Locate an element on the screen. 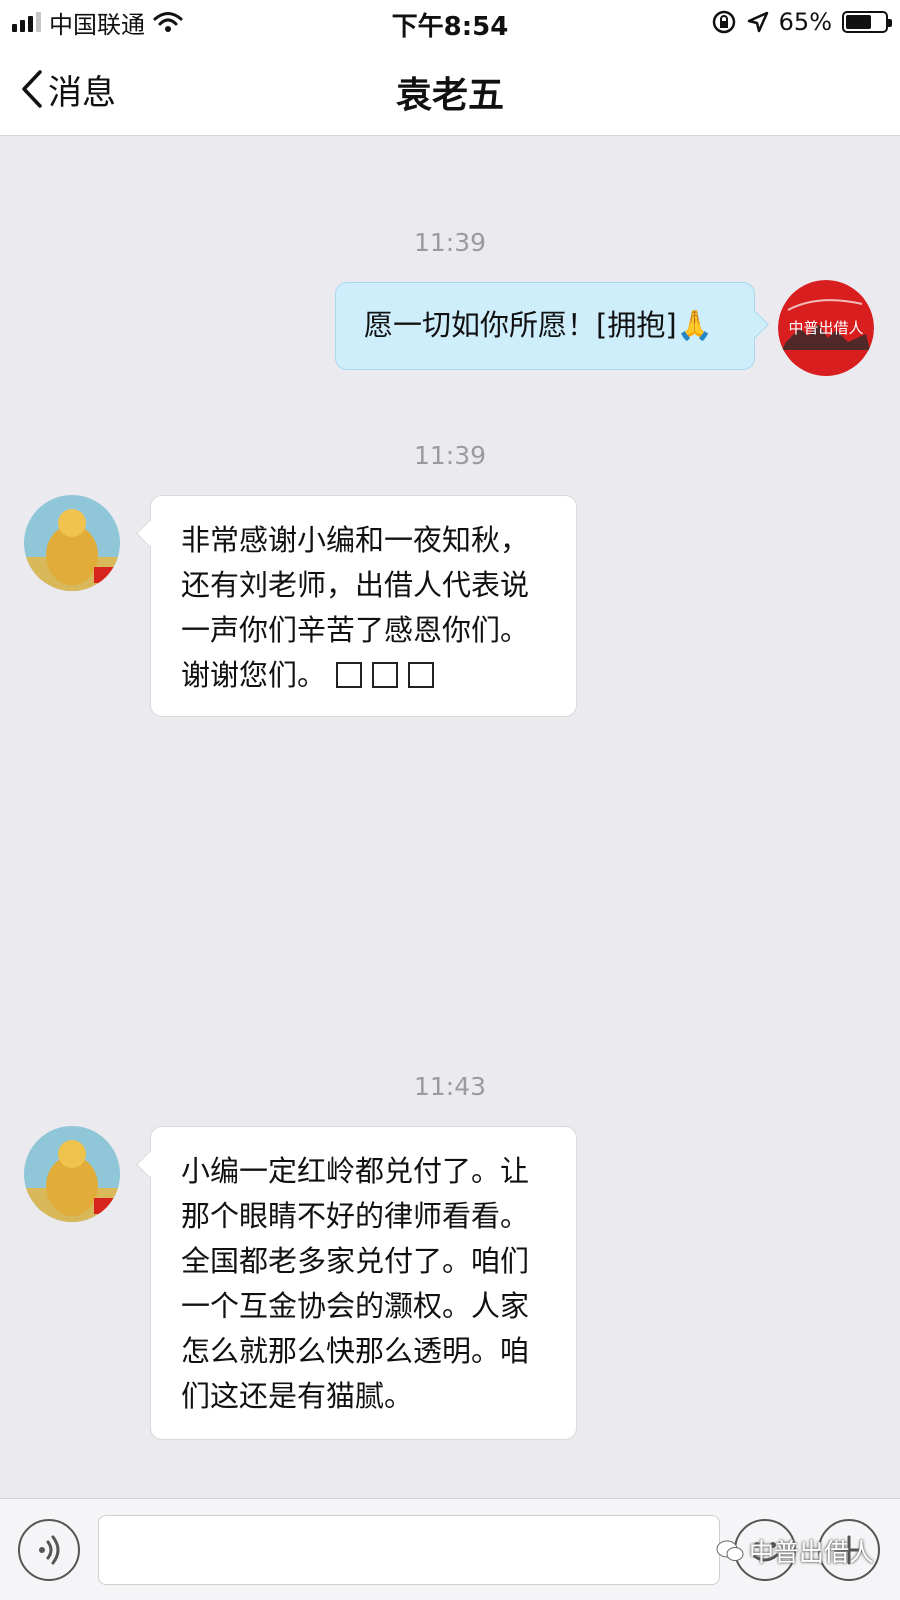 This screenshot has height=1600, width=900. timestamp: 11:43 is located at coordinates (450, 1086).